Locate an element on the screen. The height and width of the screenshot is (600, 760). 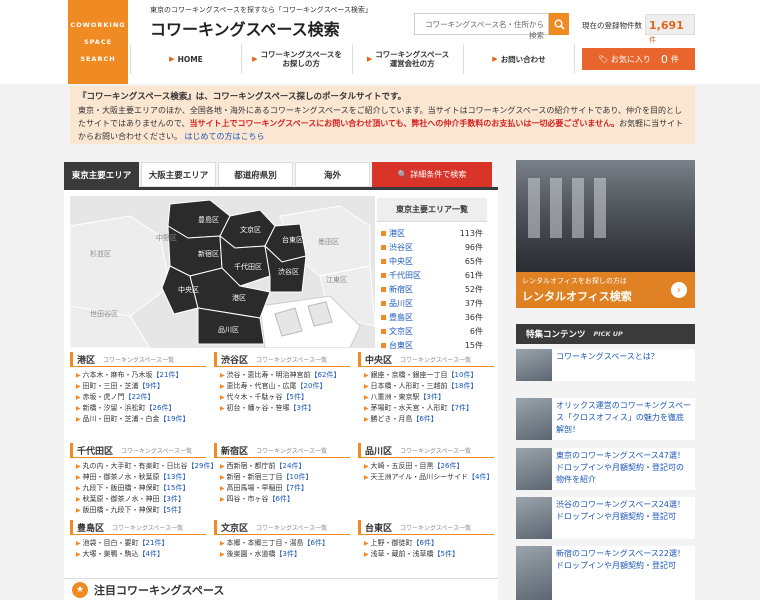
station-count: 【5件】 is located at coordinates (295, 397).